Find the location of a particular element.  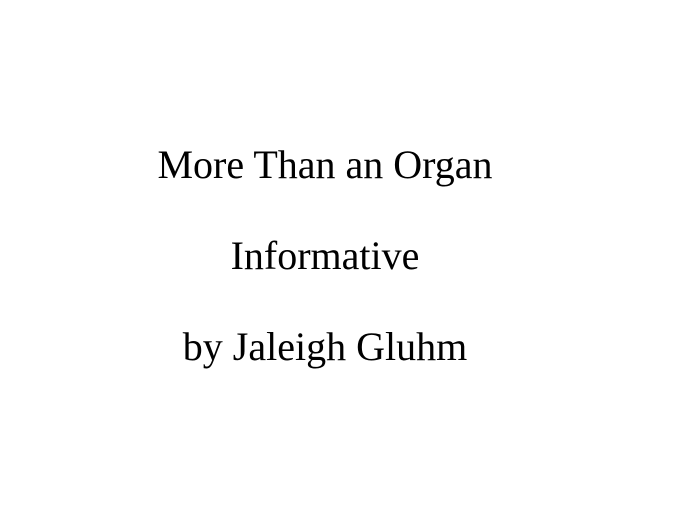

author-byline: by Jaleigh Gluhm is located at coordinates (325, 346).